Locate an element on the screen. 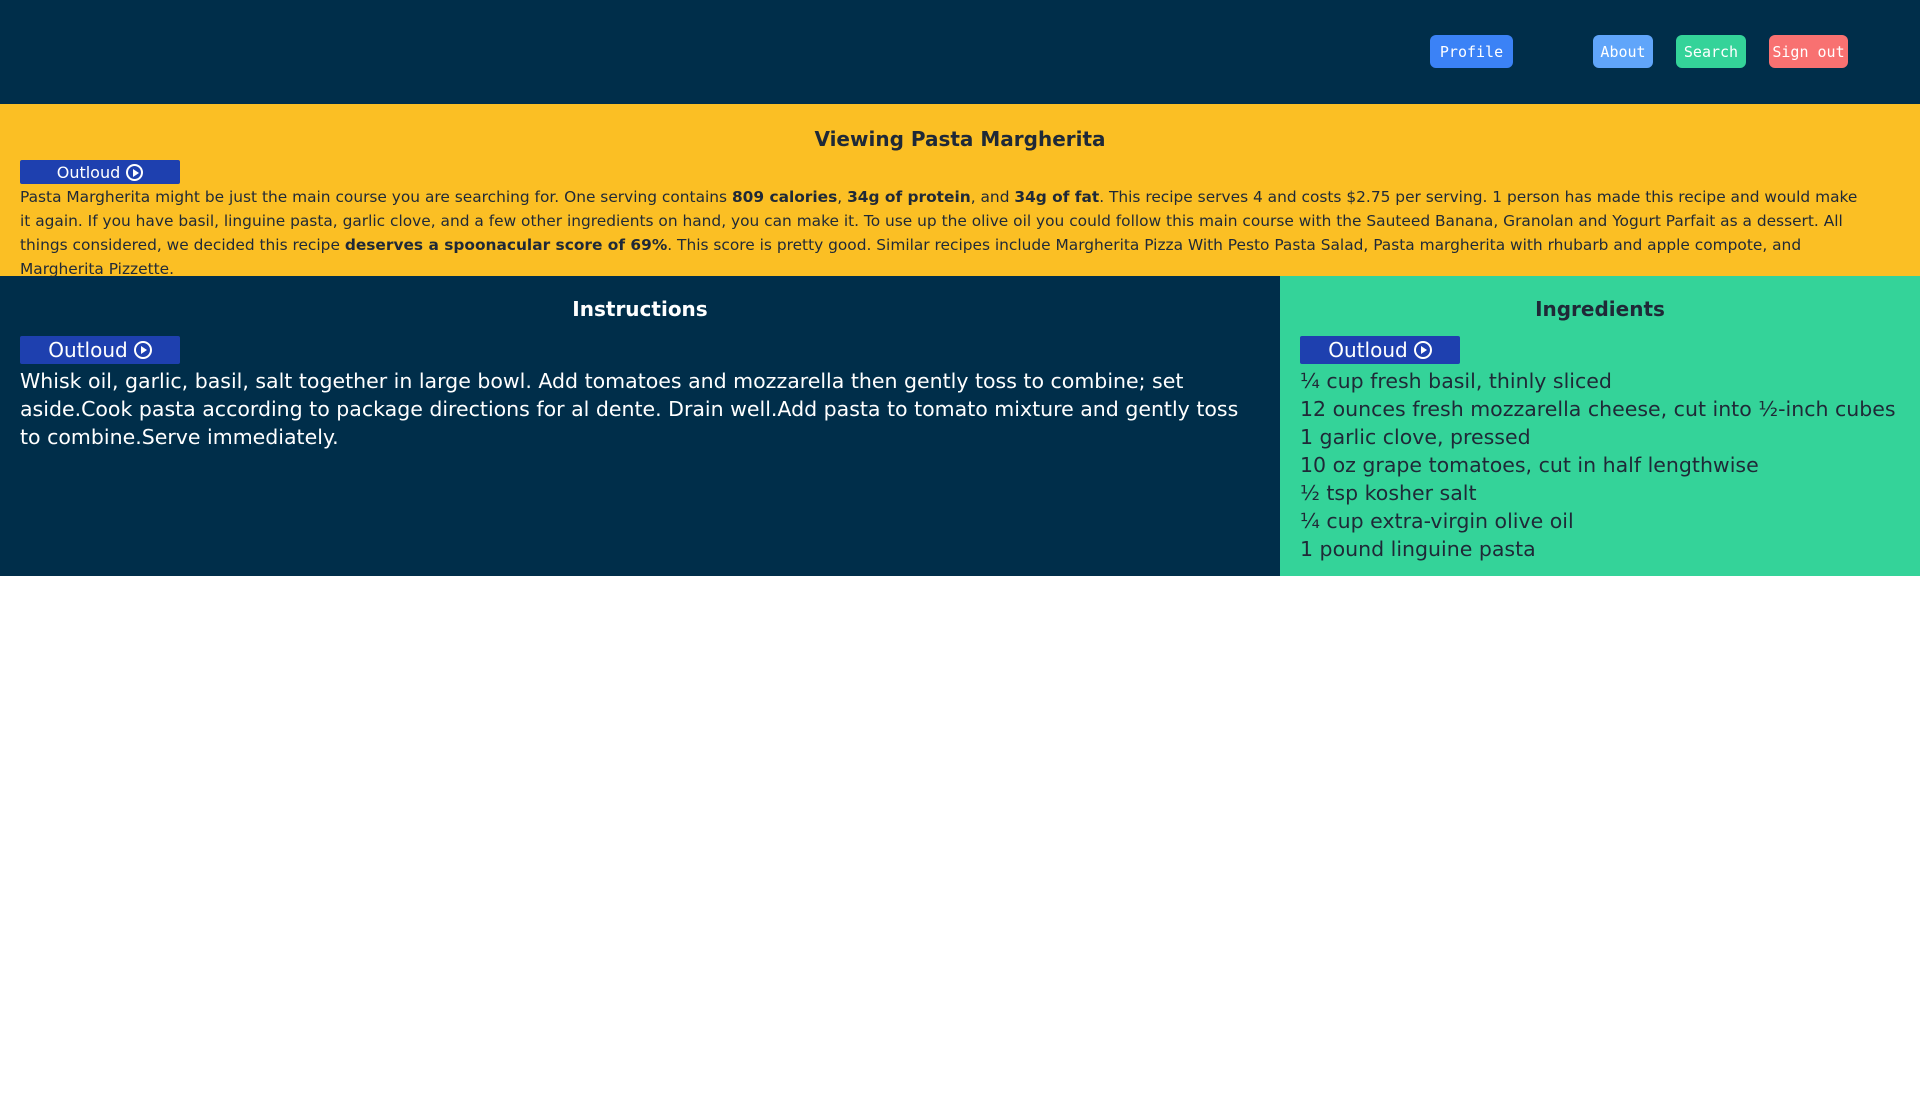 The image size is (1920, 1095). top-navbar: Profile About Search Sign out is located at coordinates (960, 52).